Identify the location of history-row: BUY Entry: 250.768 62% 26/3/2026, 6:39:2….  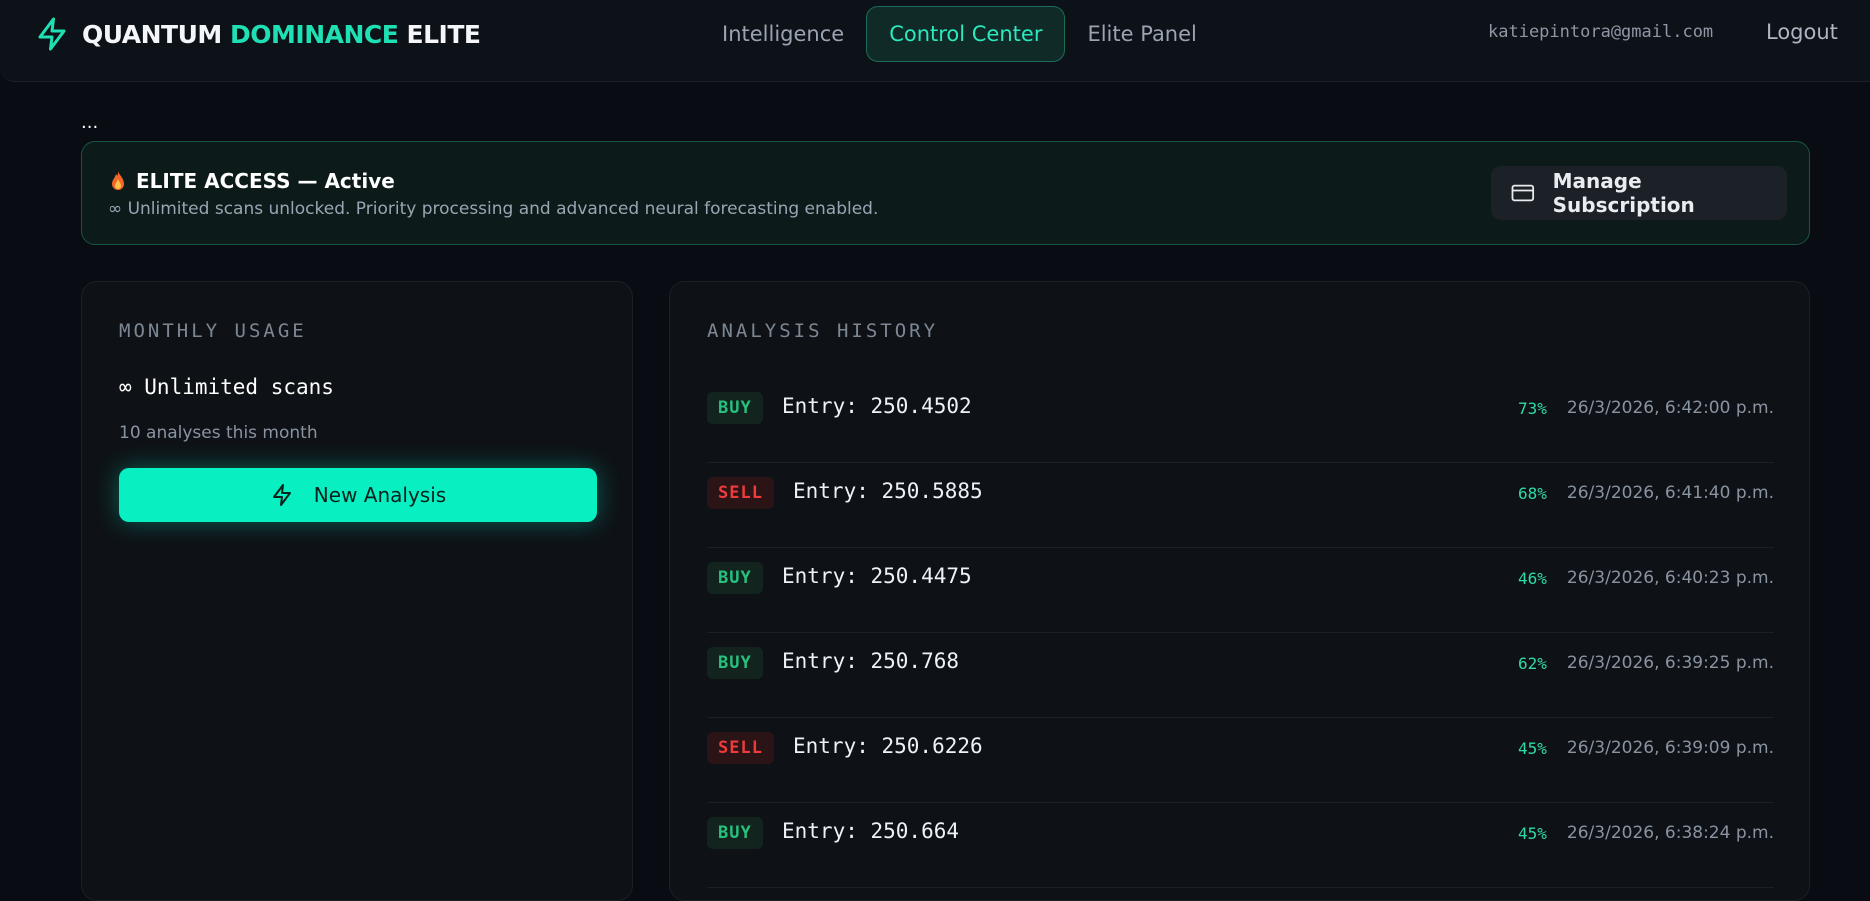
(1240, 675).